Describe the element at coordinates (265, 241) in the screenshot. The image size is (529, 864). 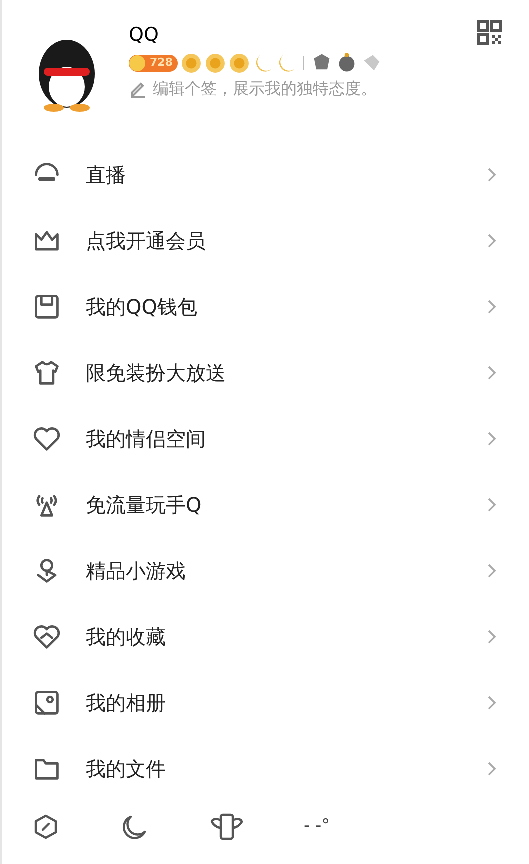
I see `menu-item: 点我开通会员` at that location.